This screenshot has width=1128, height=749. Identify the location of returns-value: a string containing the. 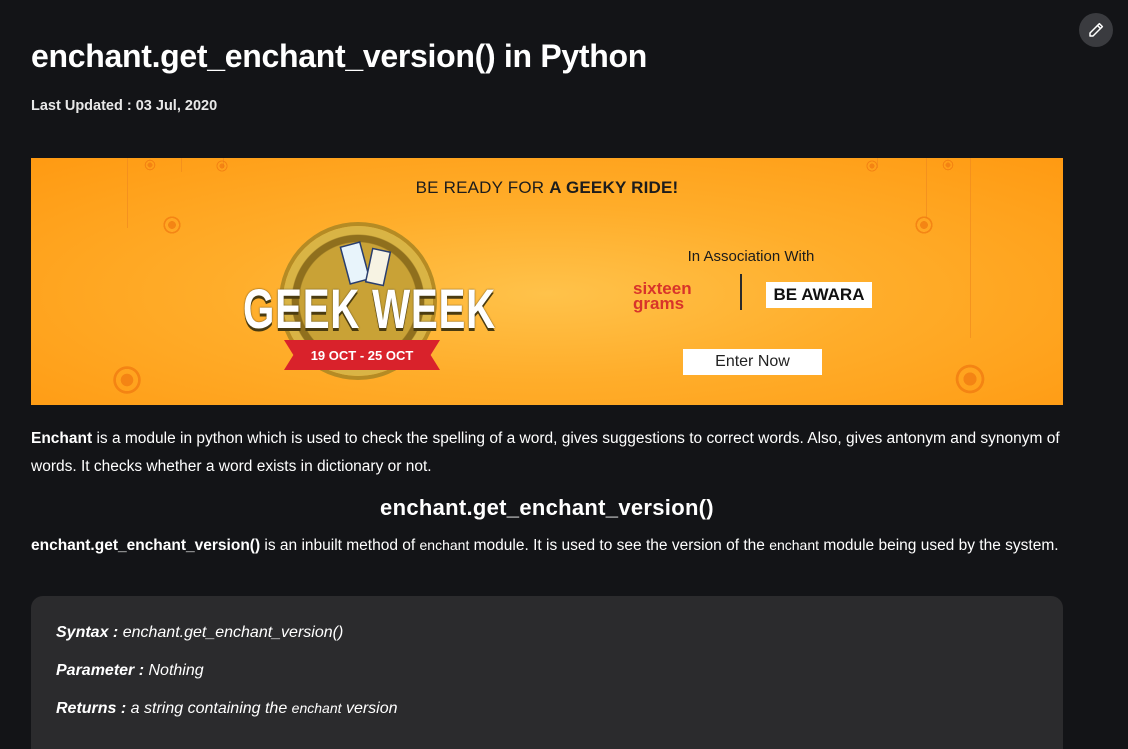
(209, 708).